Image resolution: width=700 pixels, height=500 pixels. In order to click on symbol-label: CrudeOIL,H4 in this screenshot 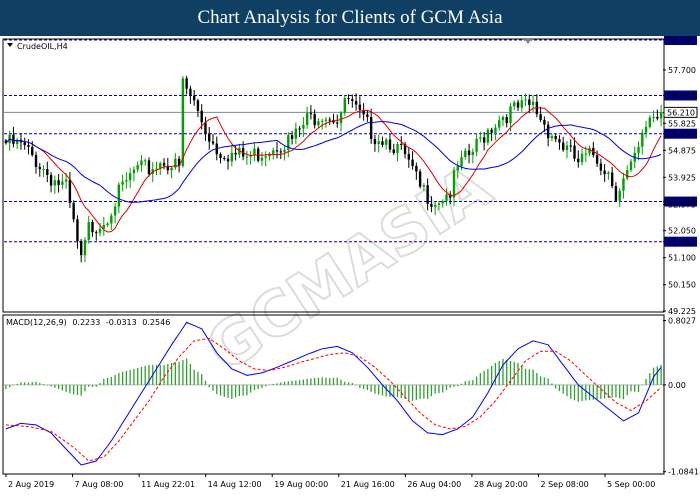, I will do `click(42, 46)`.